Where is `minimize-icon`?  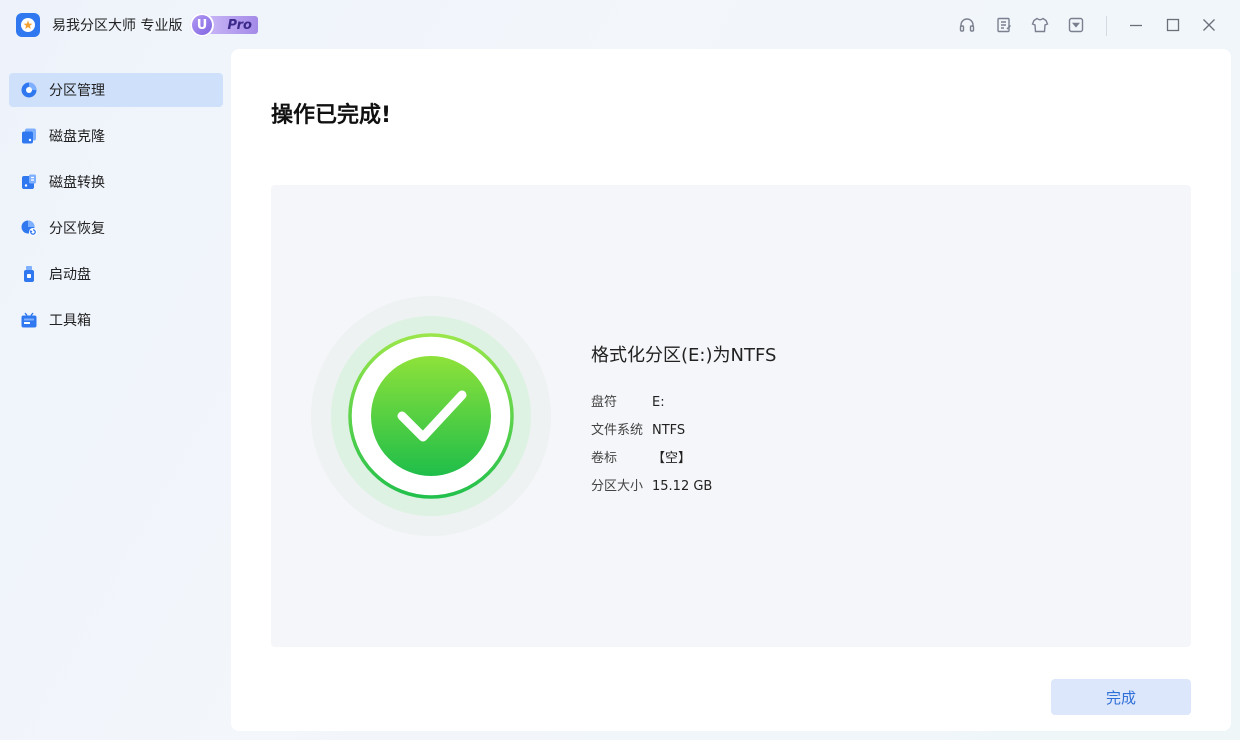 minimize-icon is located at coordinates (1136, 25).